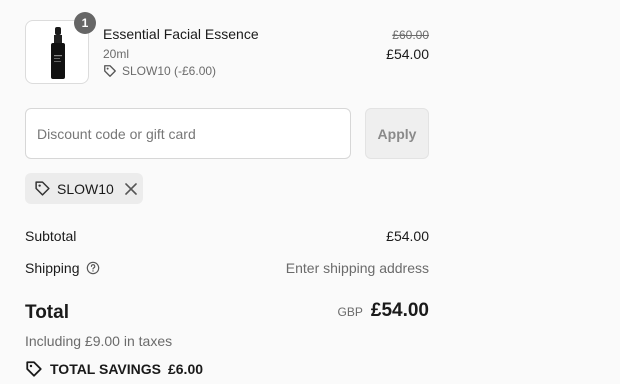 This screenshot has height=384, width=620. What do you see at coordinates (47, 312) in the screenshot?
I see `total-label: Total` at bounding box center [47, 312].